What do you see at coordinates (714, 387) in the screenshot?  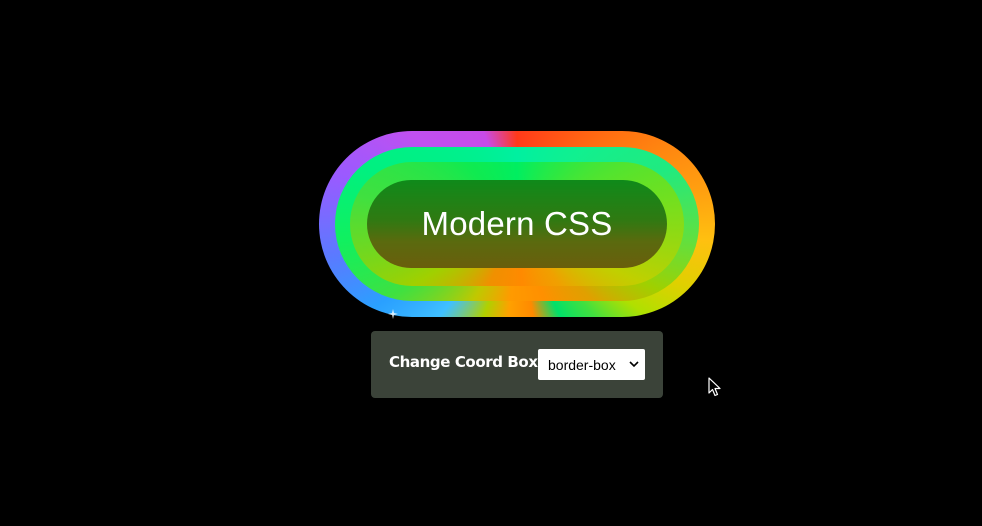 I see `mouse-cursor-icon` at bounding box center [714, 387].